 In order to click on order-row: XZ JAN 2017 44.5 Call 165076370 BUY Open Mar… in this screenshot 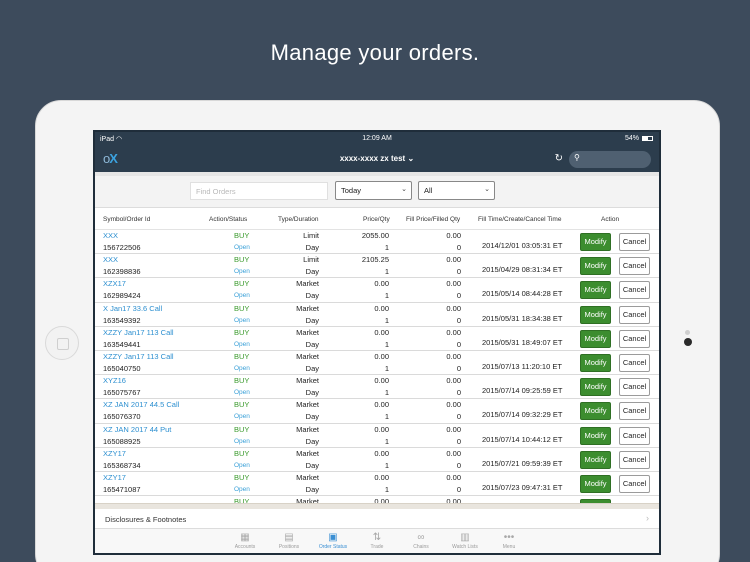, I will do `click(377, 411)`.